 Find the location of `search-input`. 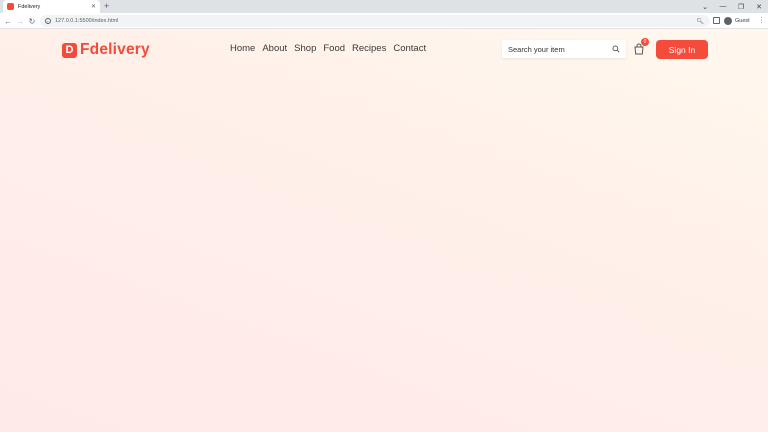

search-input is located at coordinates (560, 49).